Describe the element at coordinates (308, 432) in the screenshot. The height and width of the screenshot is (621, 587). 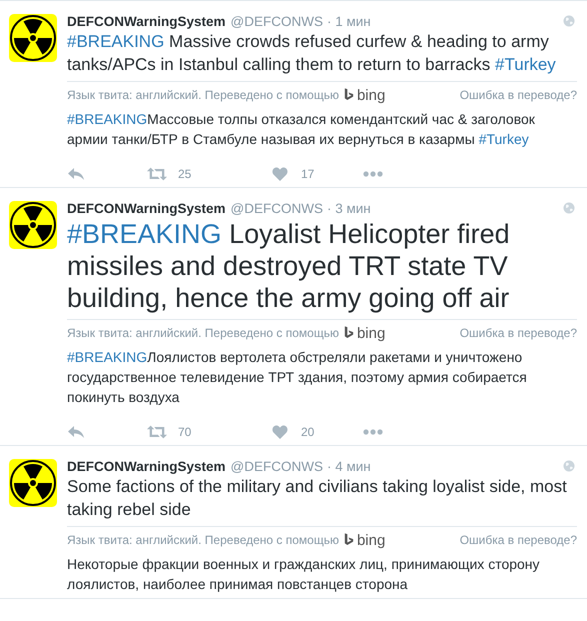
I see `like-count: 20` at that location.